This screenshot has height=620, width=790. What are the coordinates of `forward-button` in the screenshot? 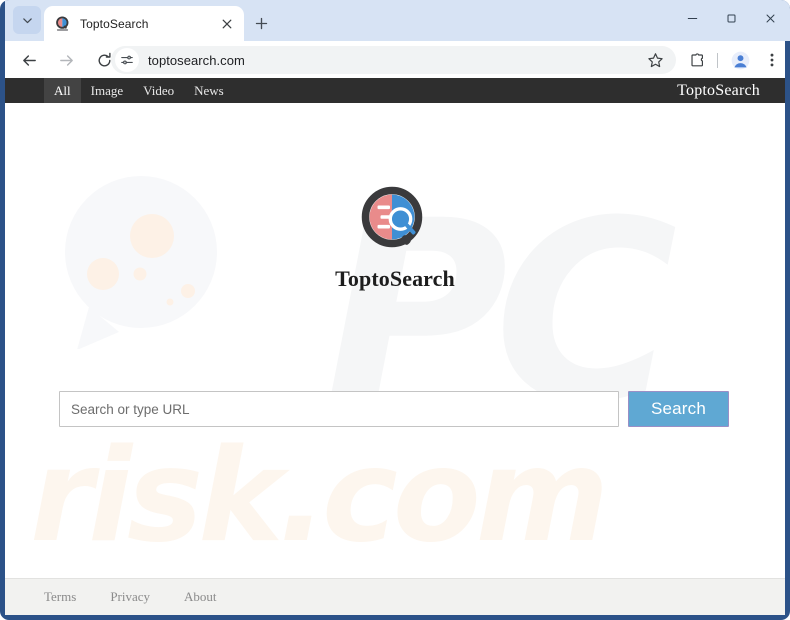 It's located at (66, 60).